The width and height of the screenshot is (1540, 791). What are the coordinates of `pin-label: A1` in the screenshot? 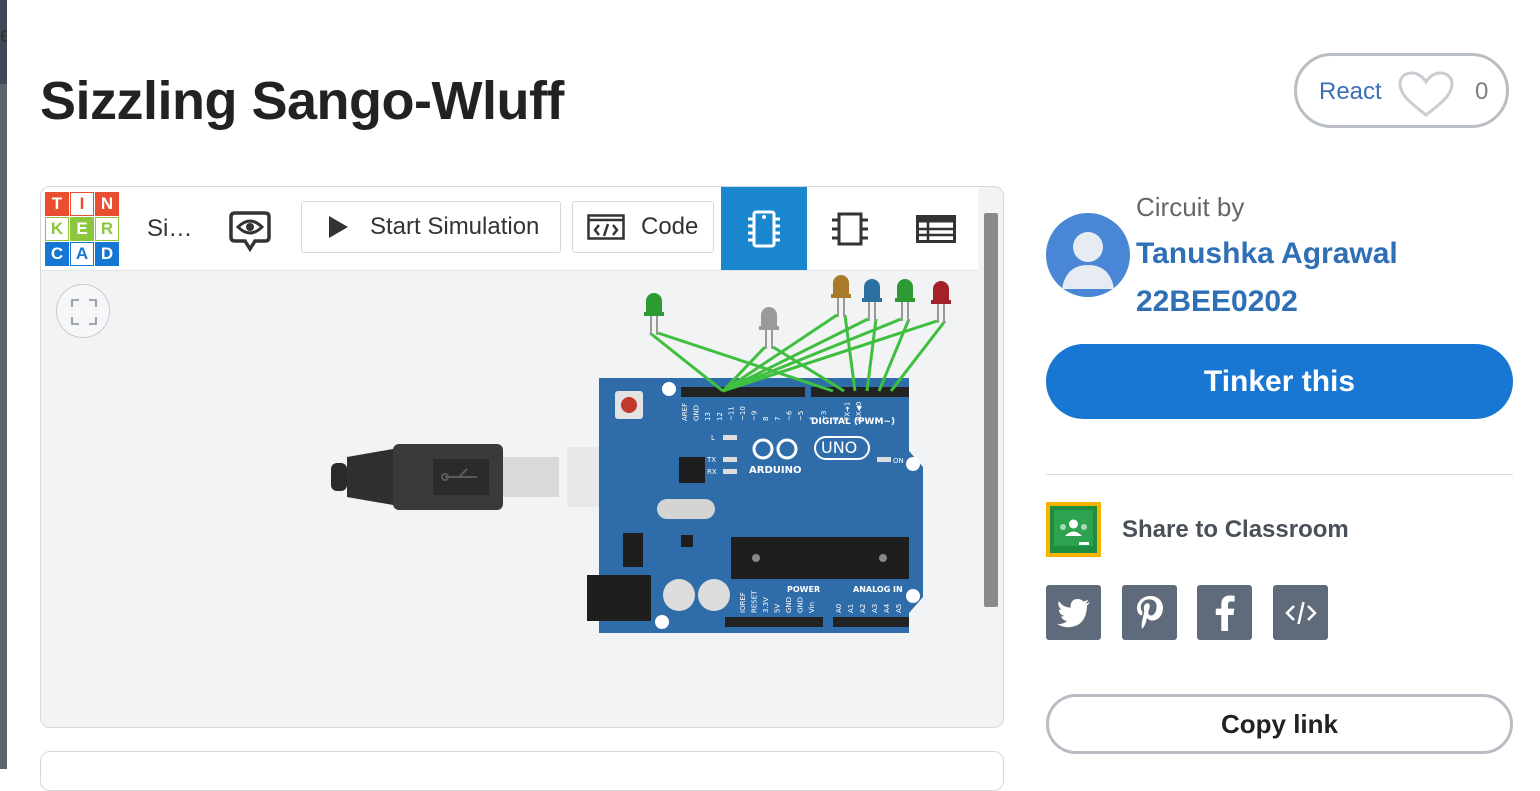 It's located at (851, 608).